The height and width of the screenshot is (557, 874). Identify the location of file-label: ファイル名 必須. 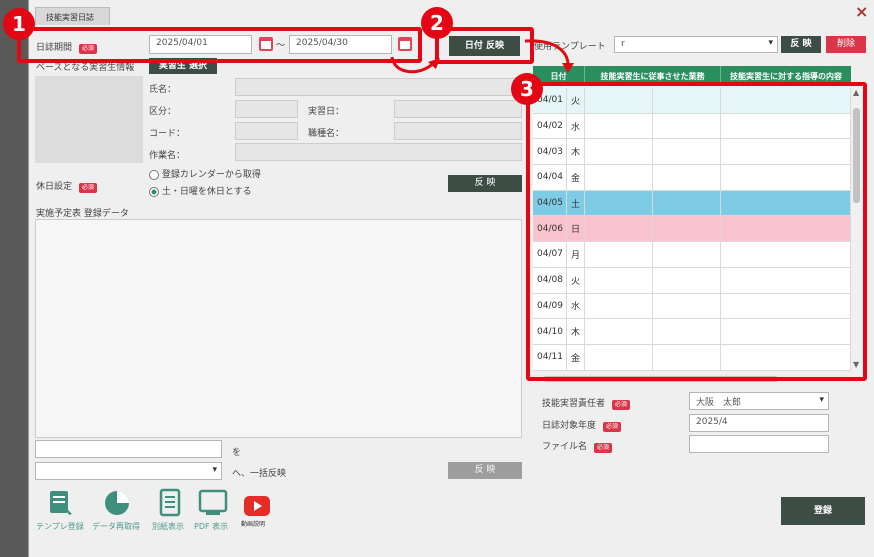
(577, 446).